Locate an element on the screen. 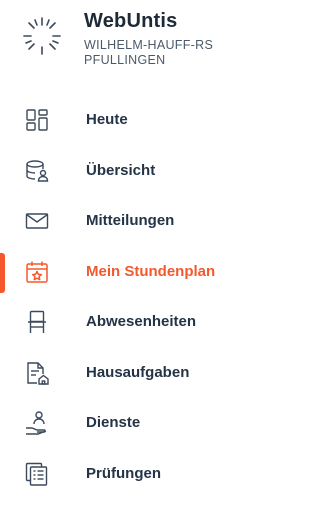 Image resolution: width=320 pixels, height=516 pixels. nav-item-pruefungen: Prüfungen is located at coordinates (150, 474).